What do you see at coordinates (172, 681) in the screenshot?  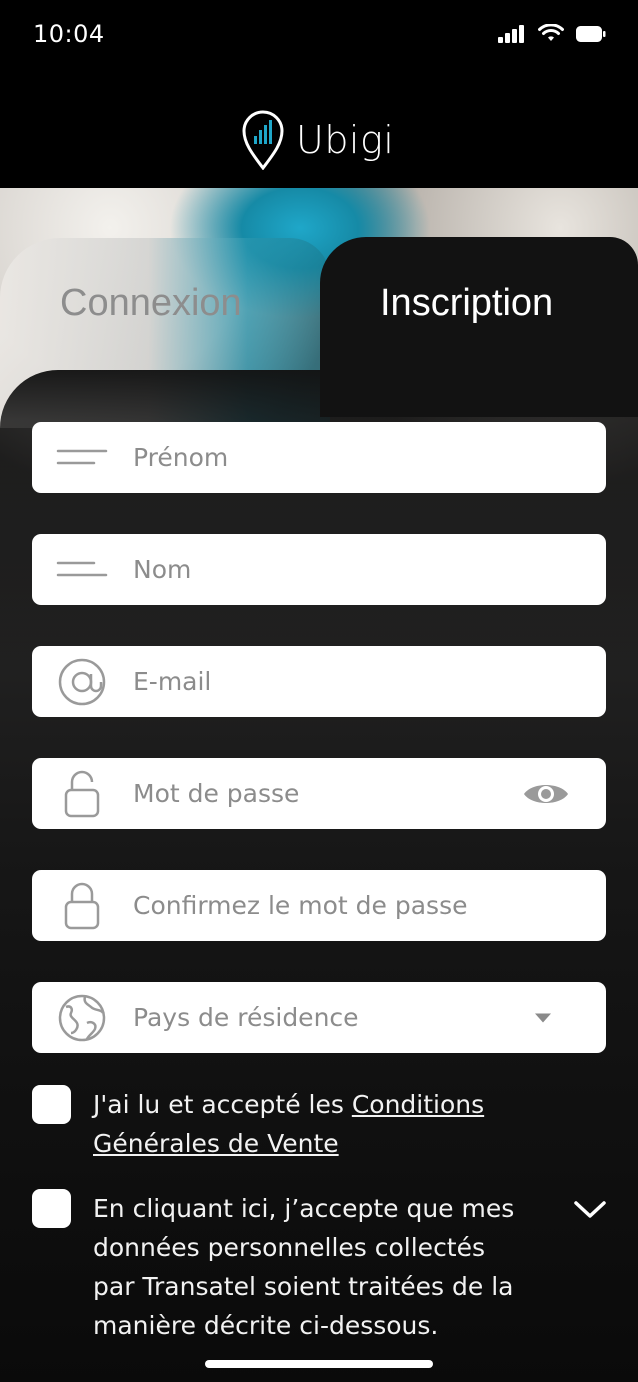 I see `email-placeholder: E-mail` at bounding box center [172, 681].